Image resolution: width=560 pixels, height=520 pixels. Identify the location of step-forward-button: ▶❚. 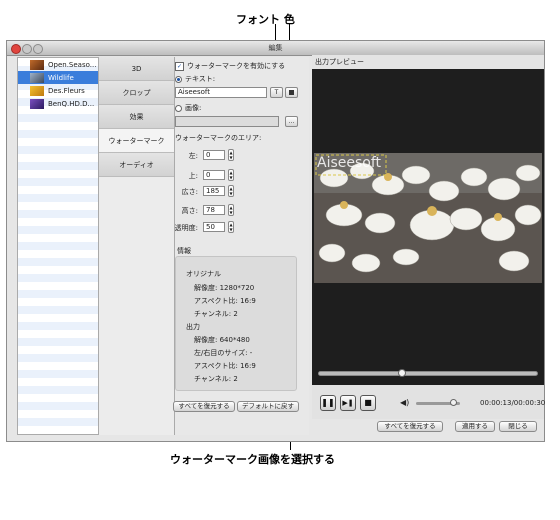
(348, 403).